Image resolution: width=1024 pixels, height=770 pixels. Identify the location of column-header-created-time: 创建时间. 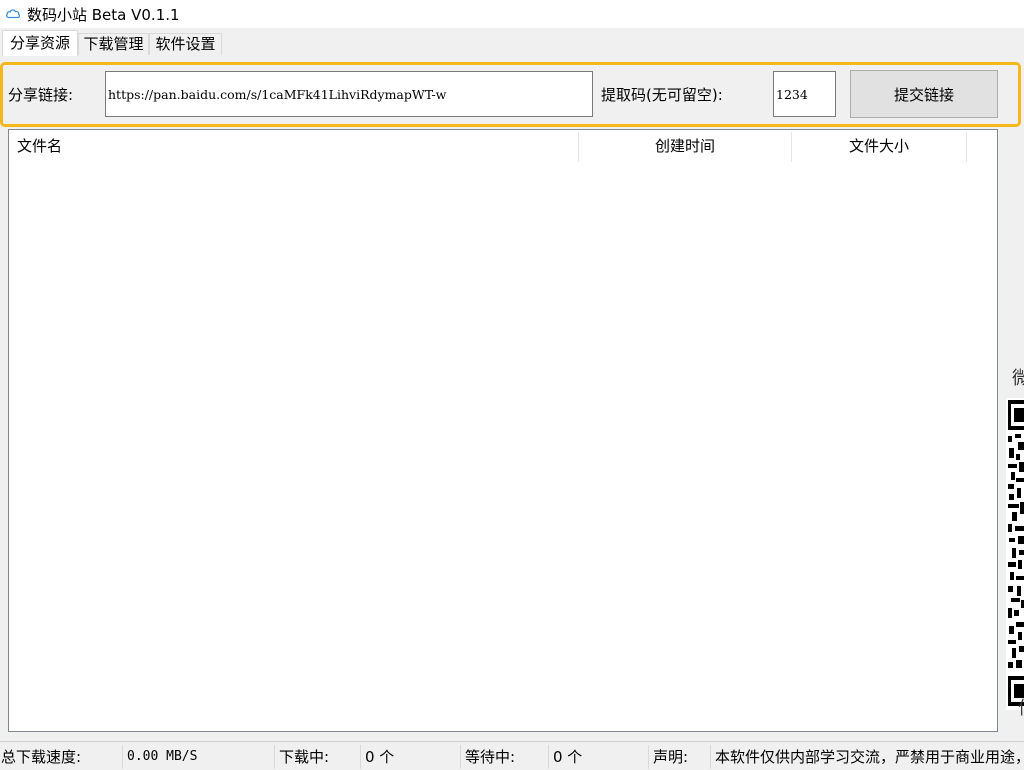
(685, 146).